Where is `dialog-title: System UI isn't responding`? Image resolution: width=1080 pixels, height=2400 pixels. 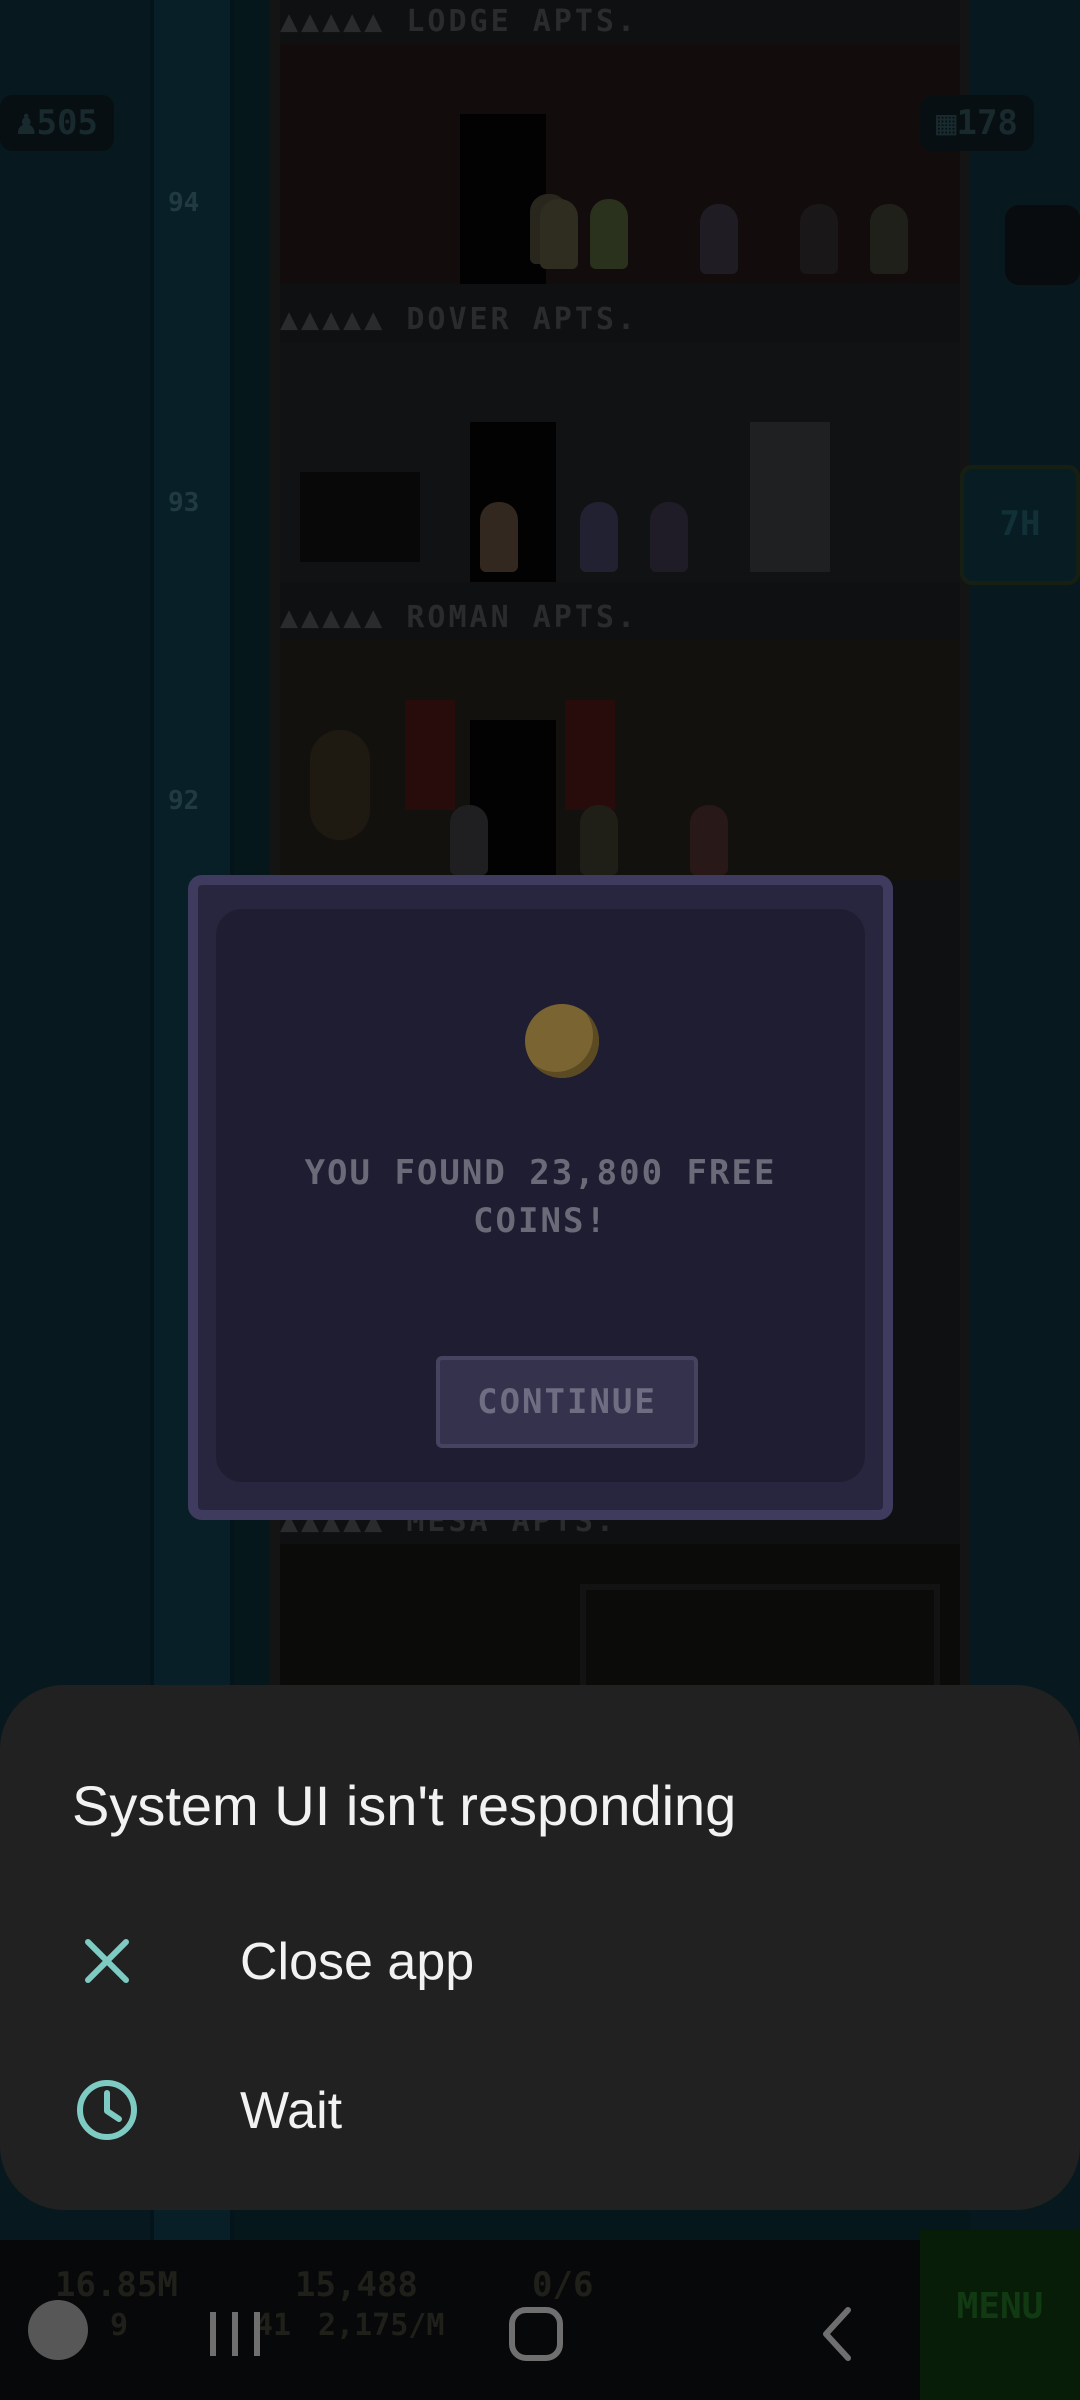 dialog-title: System UI isn't responding is located at coordinates (404, 1805).